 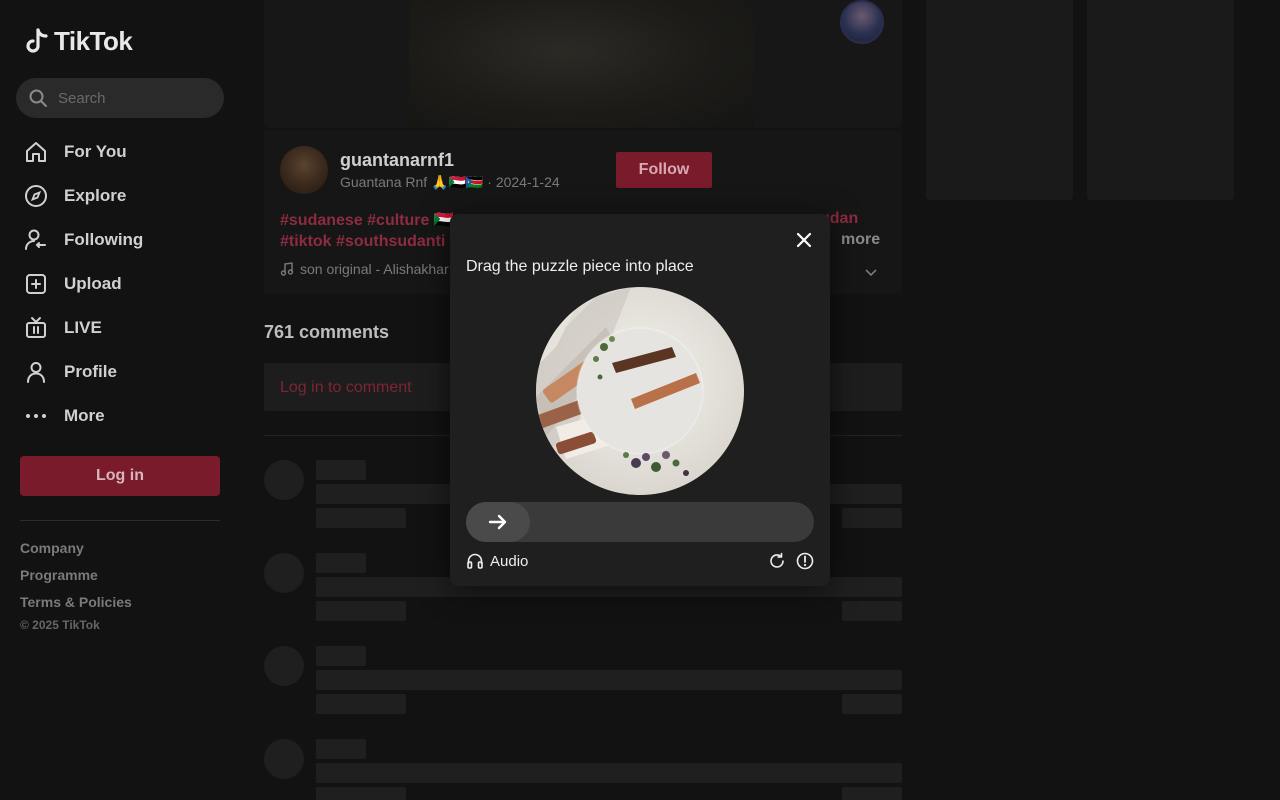 What do you see at coordinates (93, 283) in the screenshot?
I see `nav-label: Upload` at bounding box center [93, 283].